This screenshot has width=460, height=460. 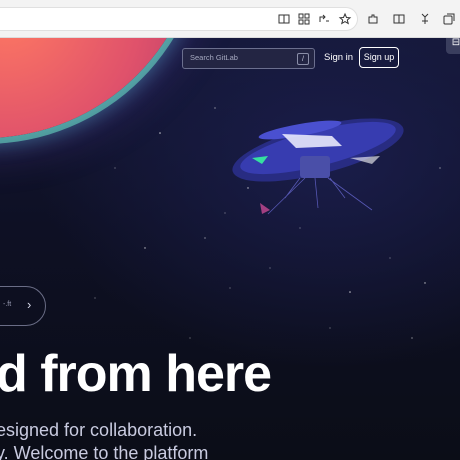 What do you see at coordinates (214, 57) in the screenshot?
I see `search-placeholder: Search GitLab` at bounding box center [214, 57].